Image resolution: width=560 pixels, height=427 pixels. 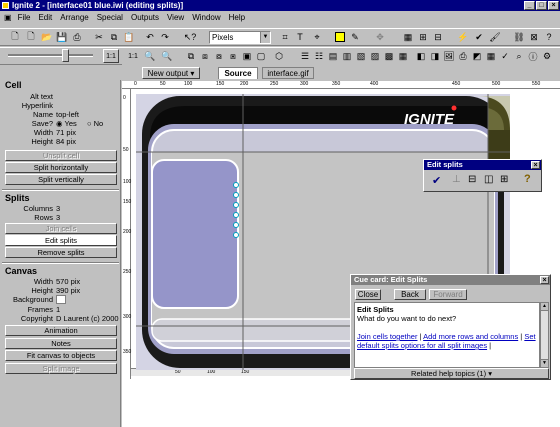 I want to click on scroll-up-icon: ▲, so click(x=544, y=307).